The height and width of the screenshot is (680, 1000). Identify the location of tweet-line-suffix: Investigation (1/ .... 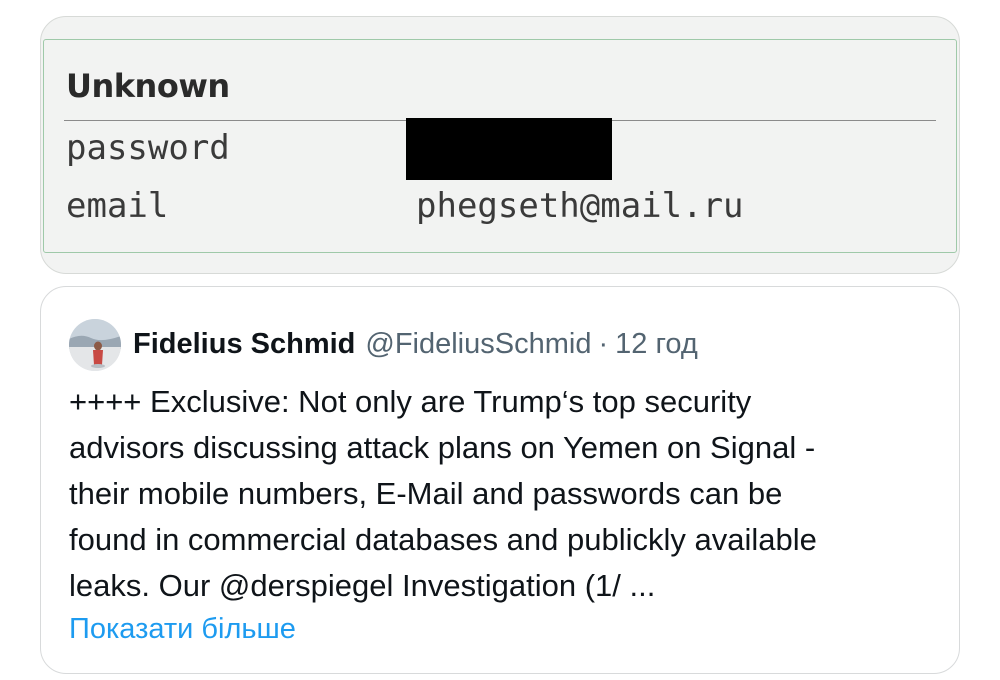
(524, 585).